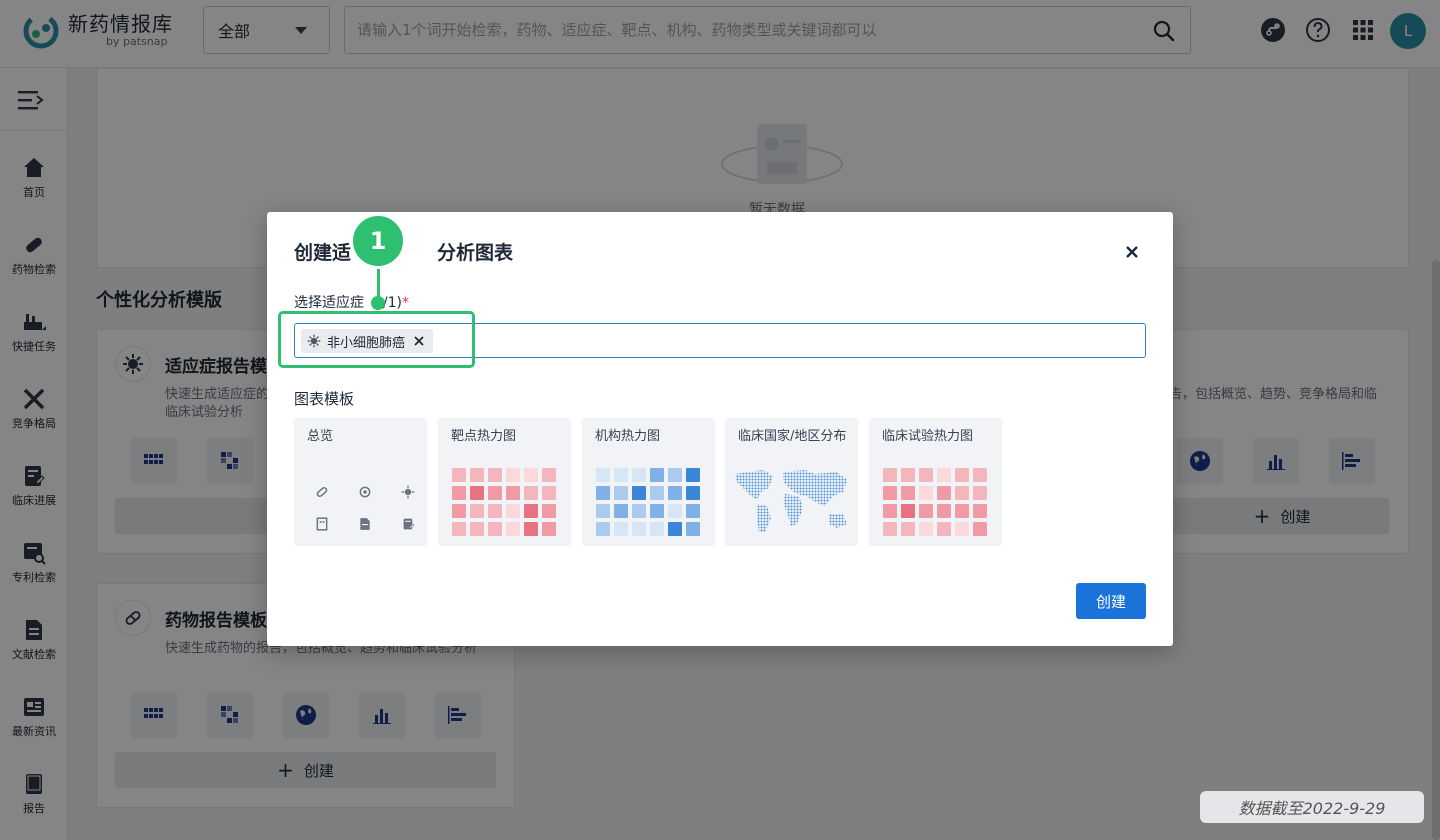 The height and width of the screenshot is (840, 1440). I want to click on clinical-heatmap-preview, so click(935, 502).